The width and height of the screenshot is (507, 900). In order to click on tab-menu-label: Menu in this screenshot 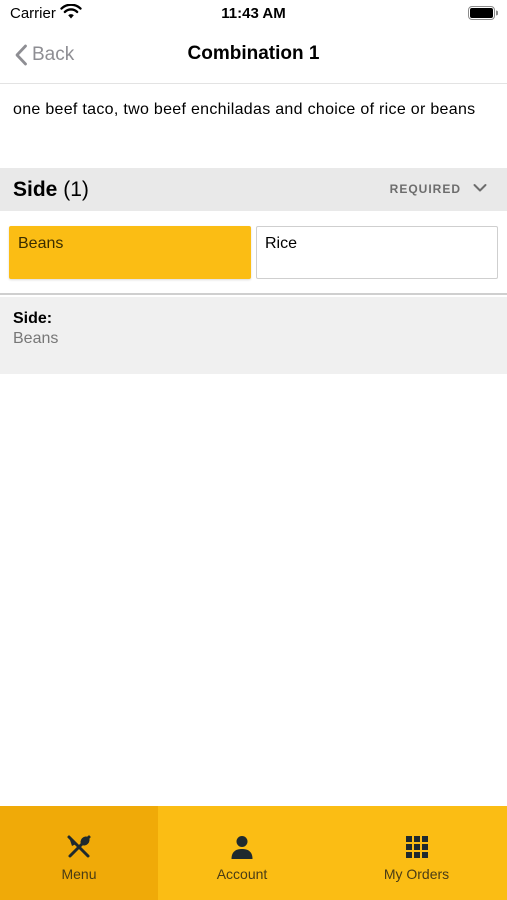, I will do `click(79, 874)`.